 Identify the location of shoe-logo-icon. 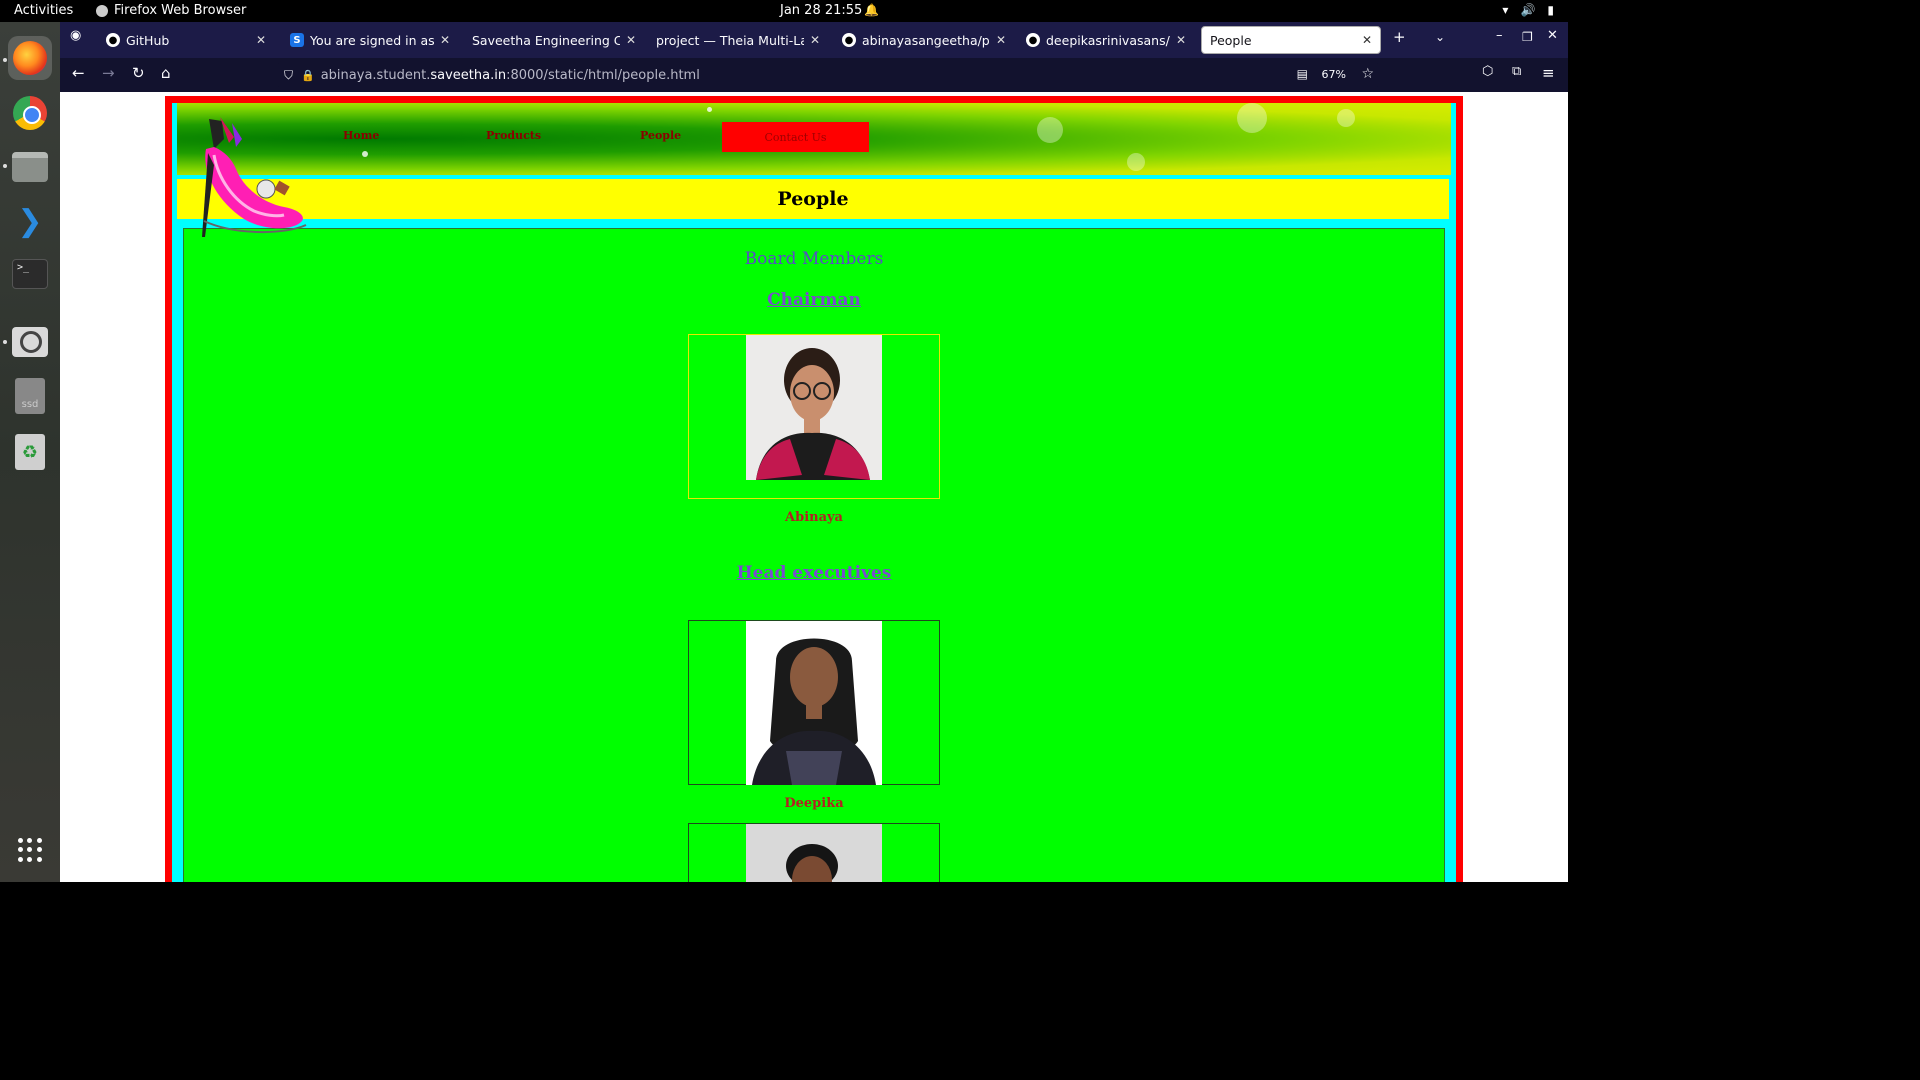
(254, 177).